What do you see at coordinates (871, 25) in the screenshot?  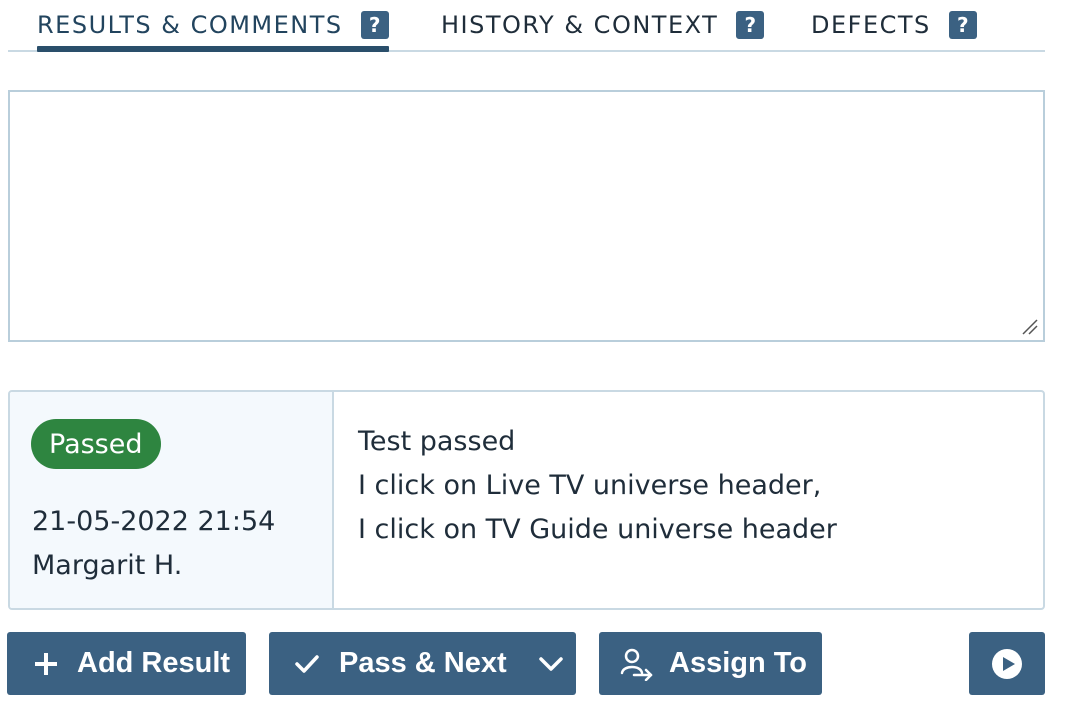 I see `tab-label: DEFECTS` at bounding box center [871, 25].